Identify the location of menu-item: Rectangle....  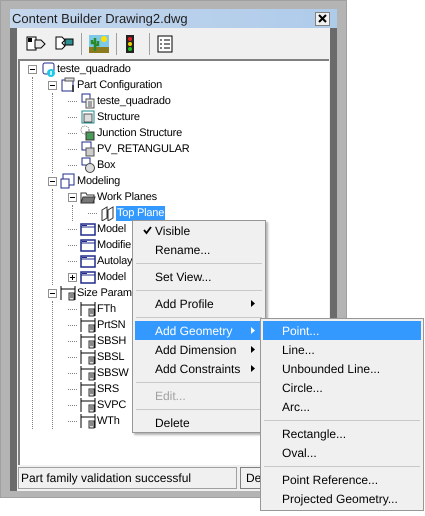
(342, 433).